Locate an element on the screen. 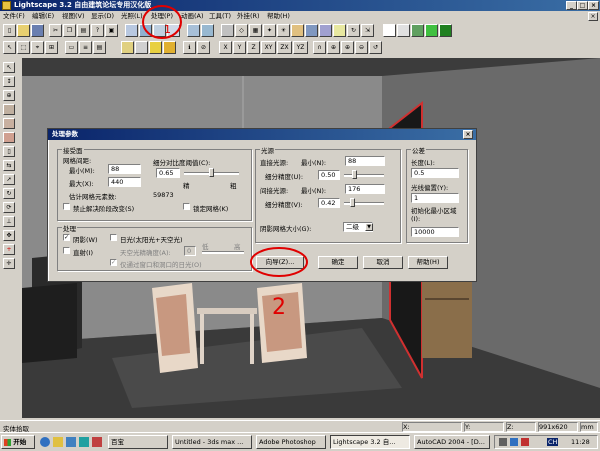 The height and width of the screenshot is (451, 600). doc-close-button: × is located at coordinates (593, 16).